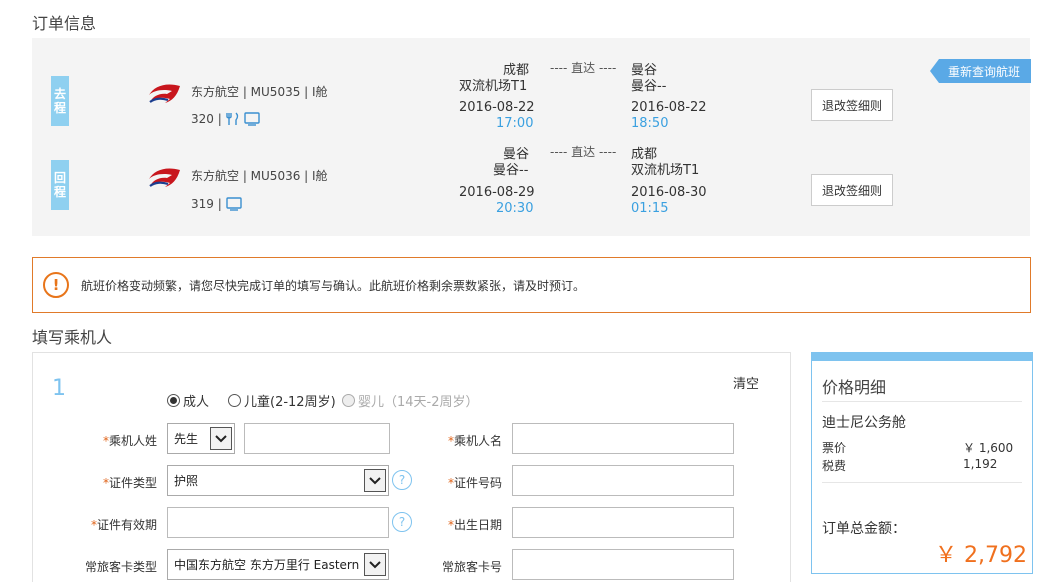 The width and height of the screenshot is (1039, 582). Describe the element at coordinates (852, 105) in the screenshot. I see `outbound-rules-button: 退改签细则` at that location.